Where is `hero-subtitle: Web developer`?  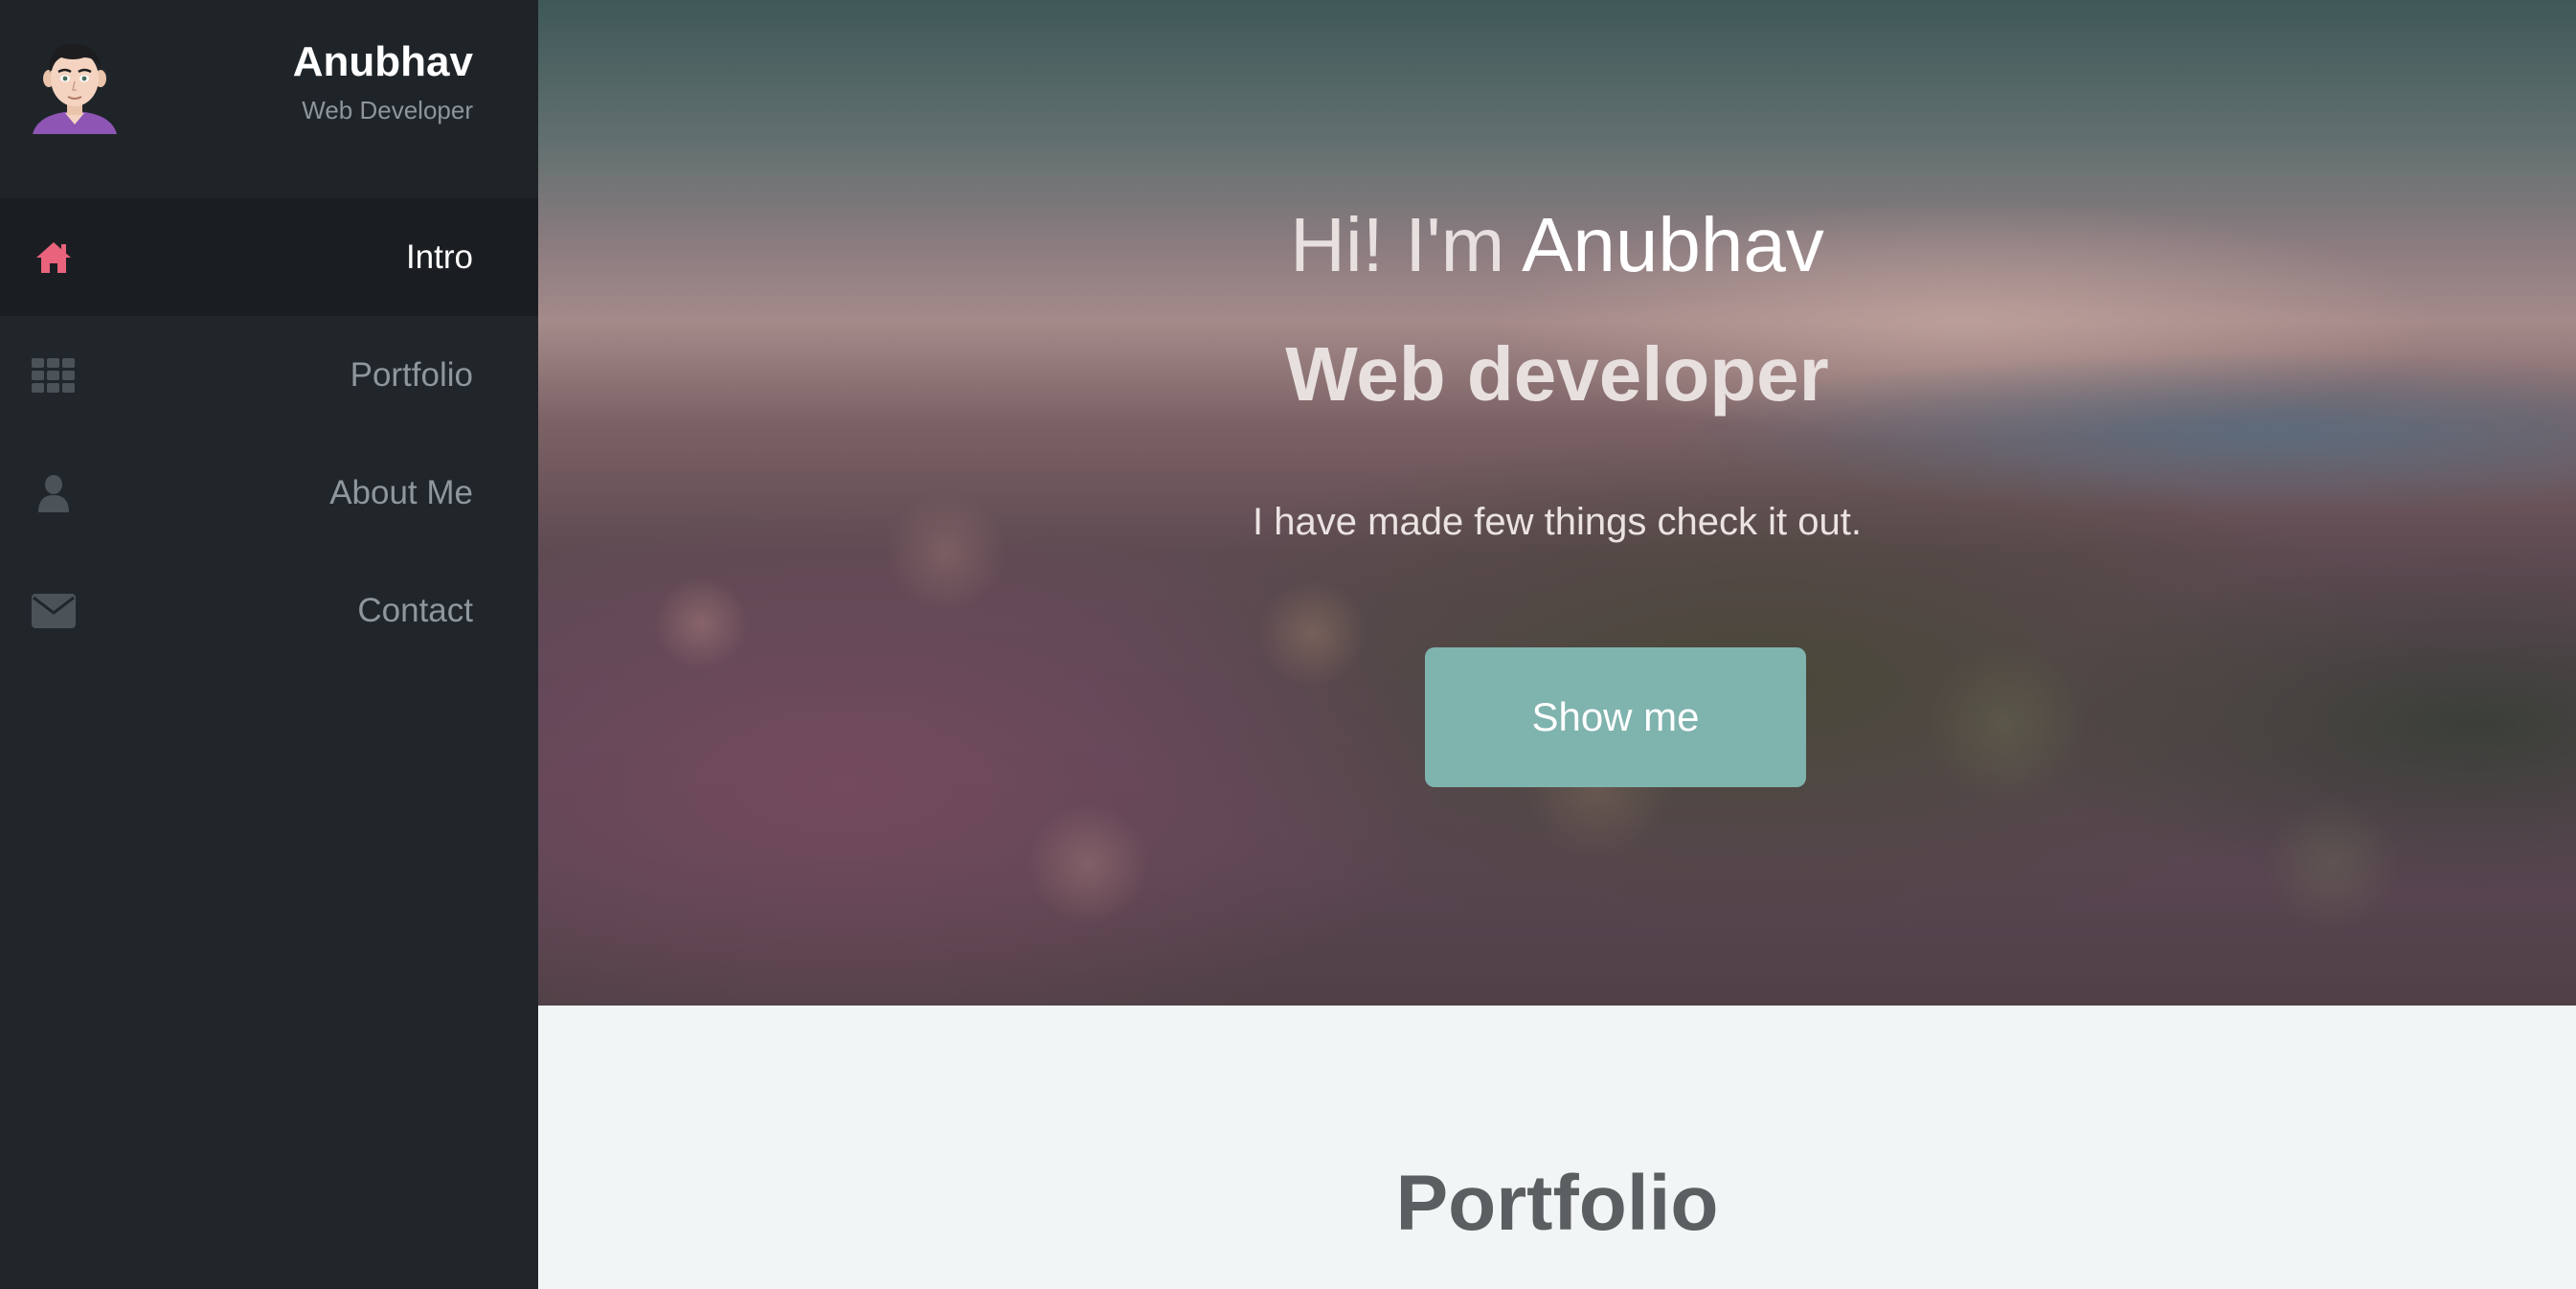 hero-subtitle: Web developer is located at coordinates (1557, 374).